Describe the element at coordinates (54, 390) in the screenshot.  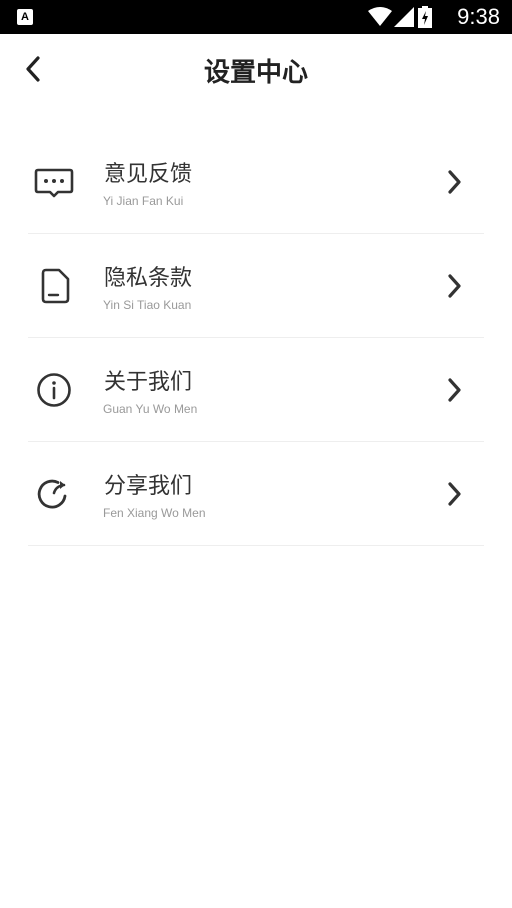
I see `info-icon` at that location.